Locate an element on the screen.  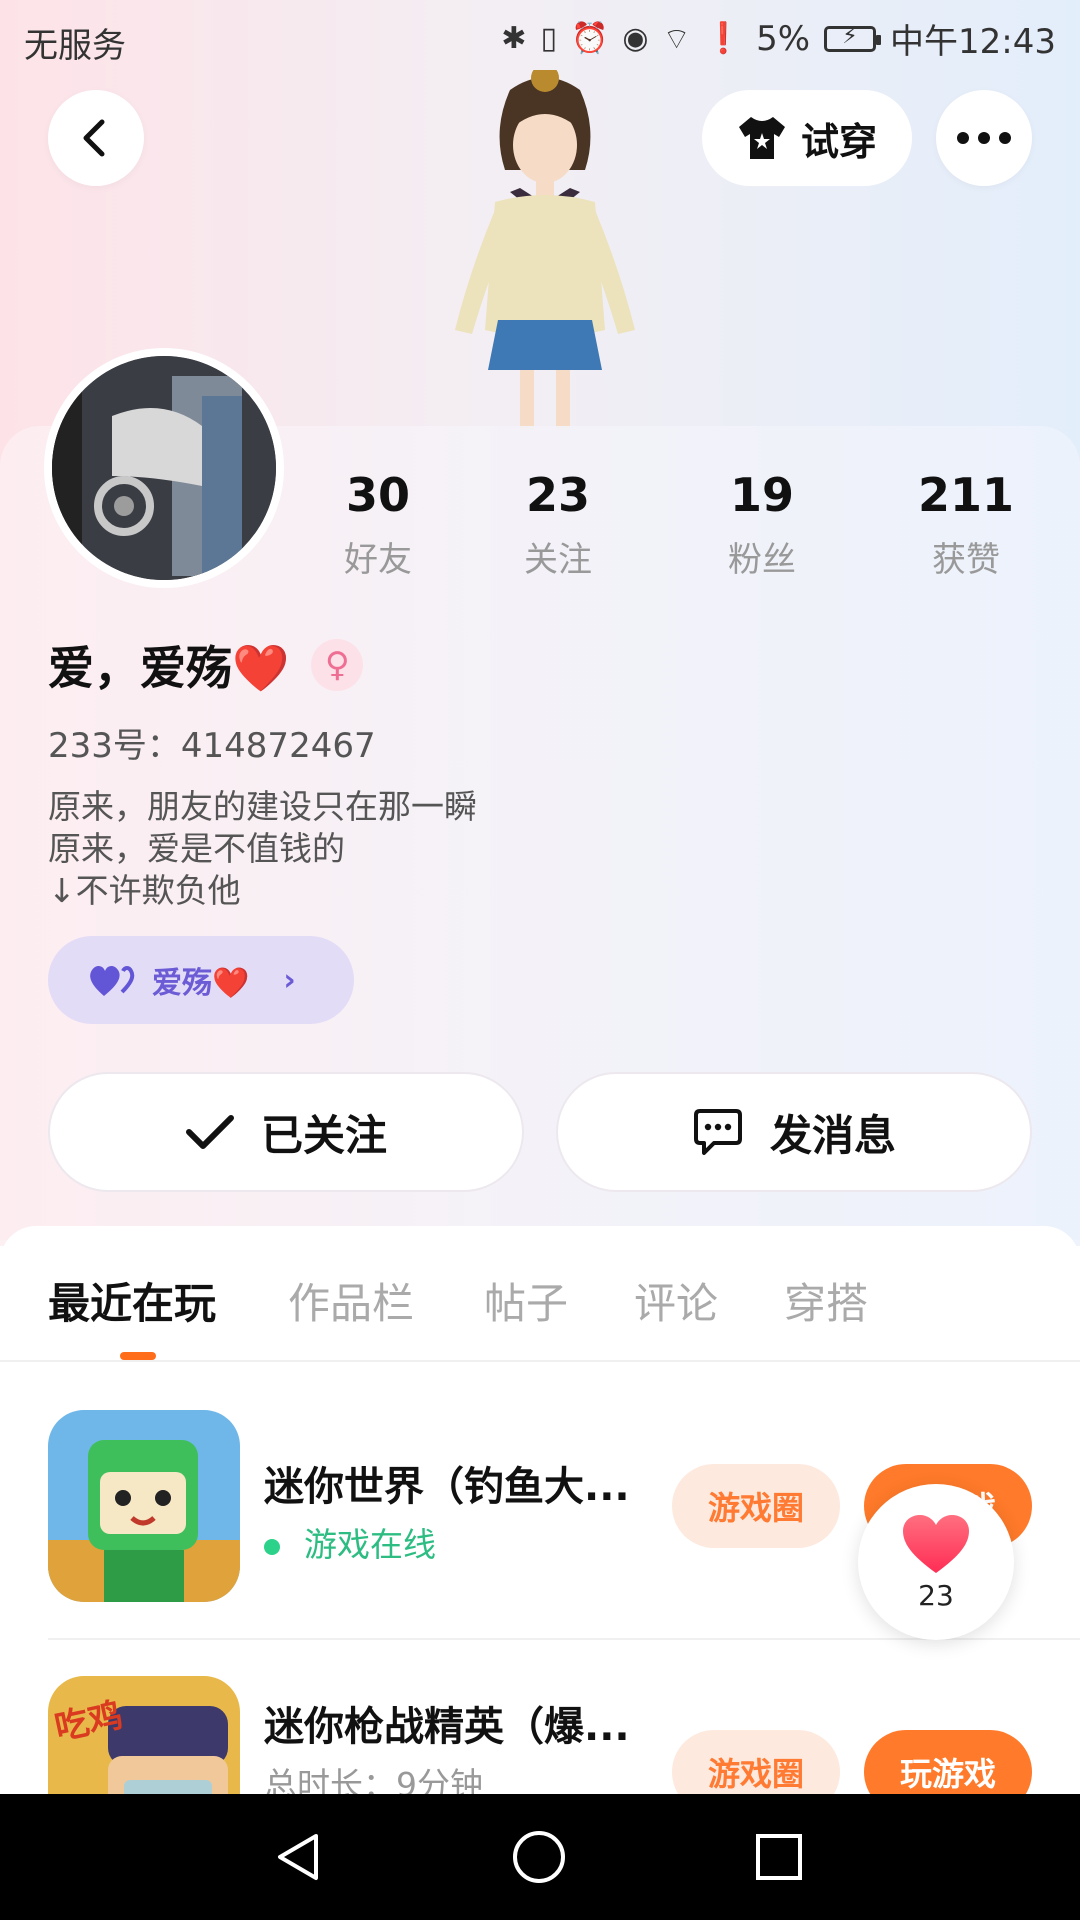
fan-group-tag: 爱殇❤️ › is located at coordinates (201, 980).